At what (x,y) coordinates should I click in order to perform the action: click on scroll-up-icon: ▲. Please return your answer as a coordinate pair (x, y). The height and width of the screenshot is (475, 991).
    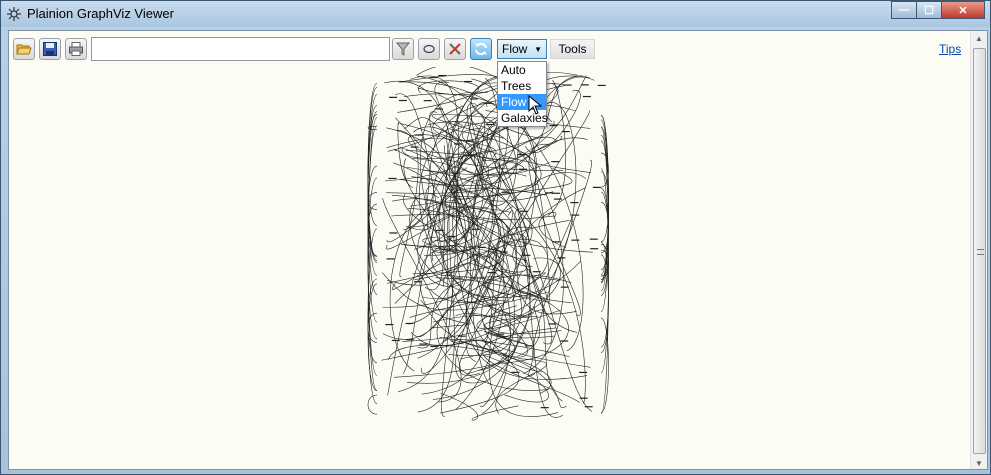
    Looking at the image, I should click on (979, 38).